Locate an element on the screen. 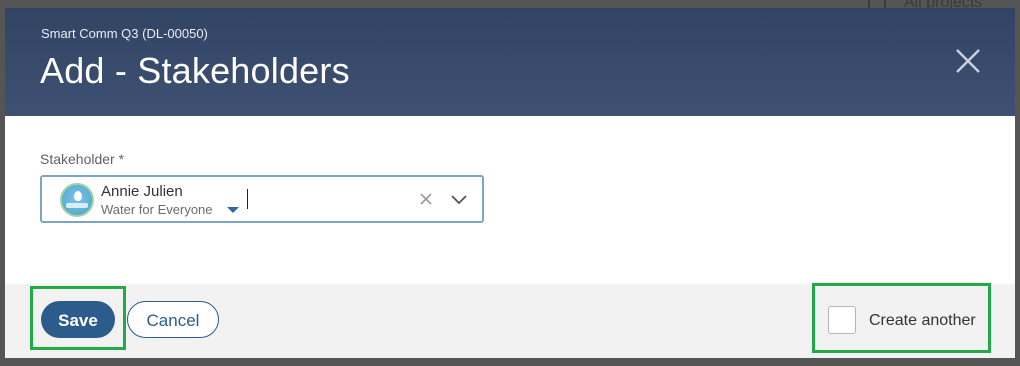 The width and height of the screenshot is (1020, 366). selected-stakeholder-name: Annie Julien is located at coordinates (142, 191).